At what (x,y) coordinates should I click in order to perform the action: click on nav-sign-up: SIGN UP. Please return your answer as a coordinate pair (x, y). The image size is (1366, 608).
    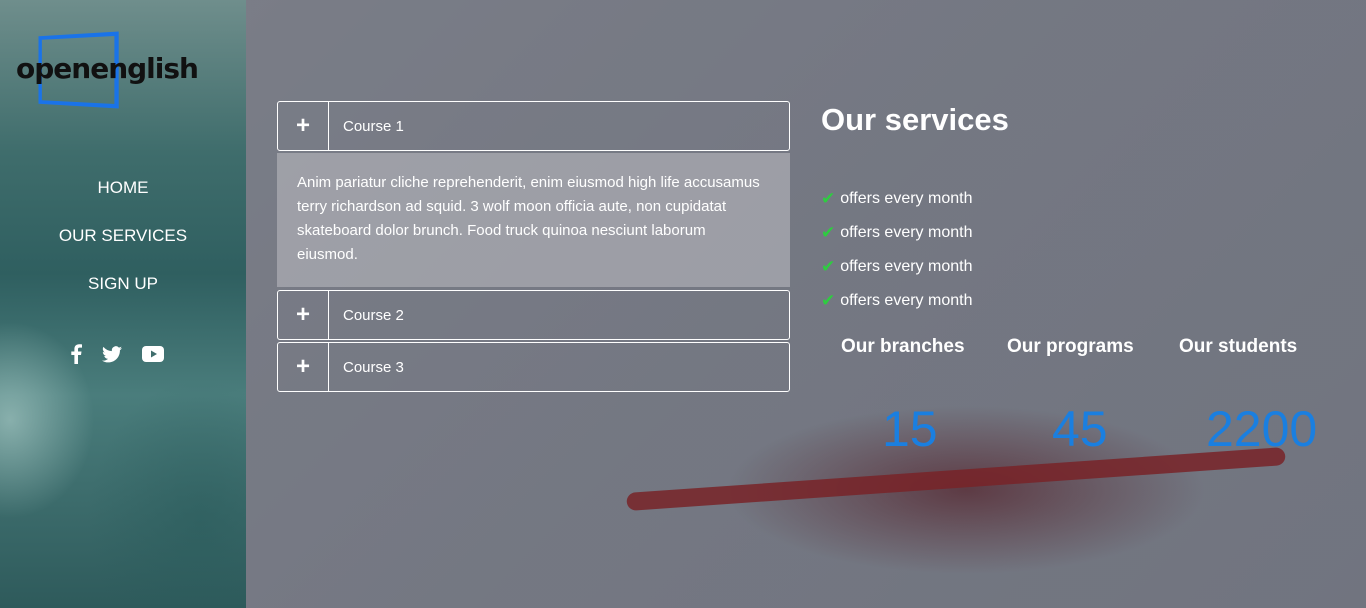
    Looking at the image, I should click on (123, 296).